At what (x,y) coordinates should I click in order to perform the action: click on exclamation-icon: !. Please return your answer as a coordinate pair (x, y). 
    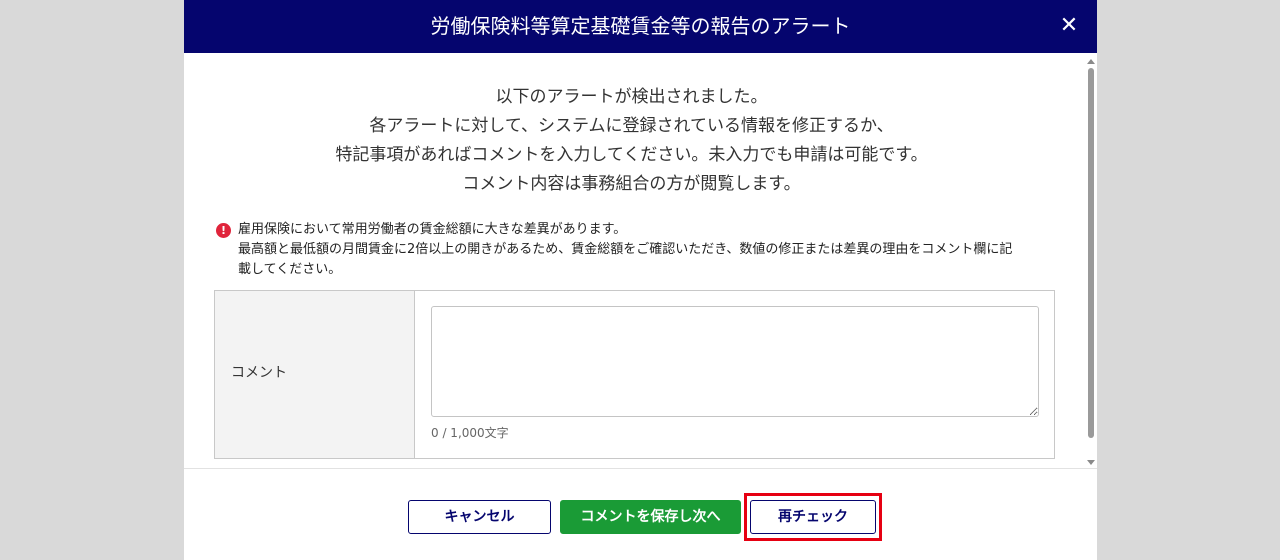
    Looking at the image, I should click on (223, 230).